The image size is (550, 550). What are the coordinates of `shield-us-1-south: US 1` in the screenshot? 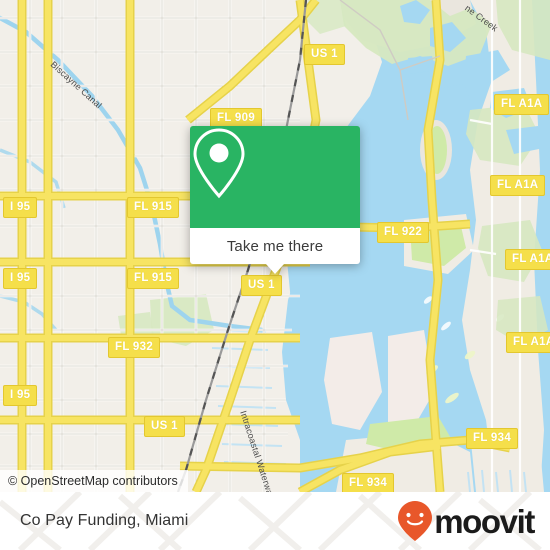 It's located at (164, 426).